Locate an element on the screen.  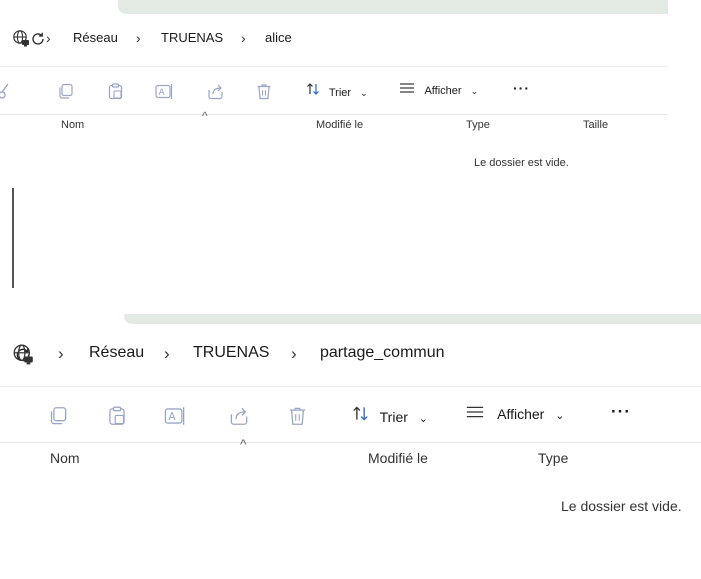
address-bar: › Réseau › TRUENAS › partage_commun is located at coordinates (317, 354).